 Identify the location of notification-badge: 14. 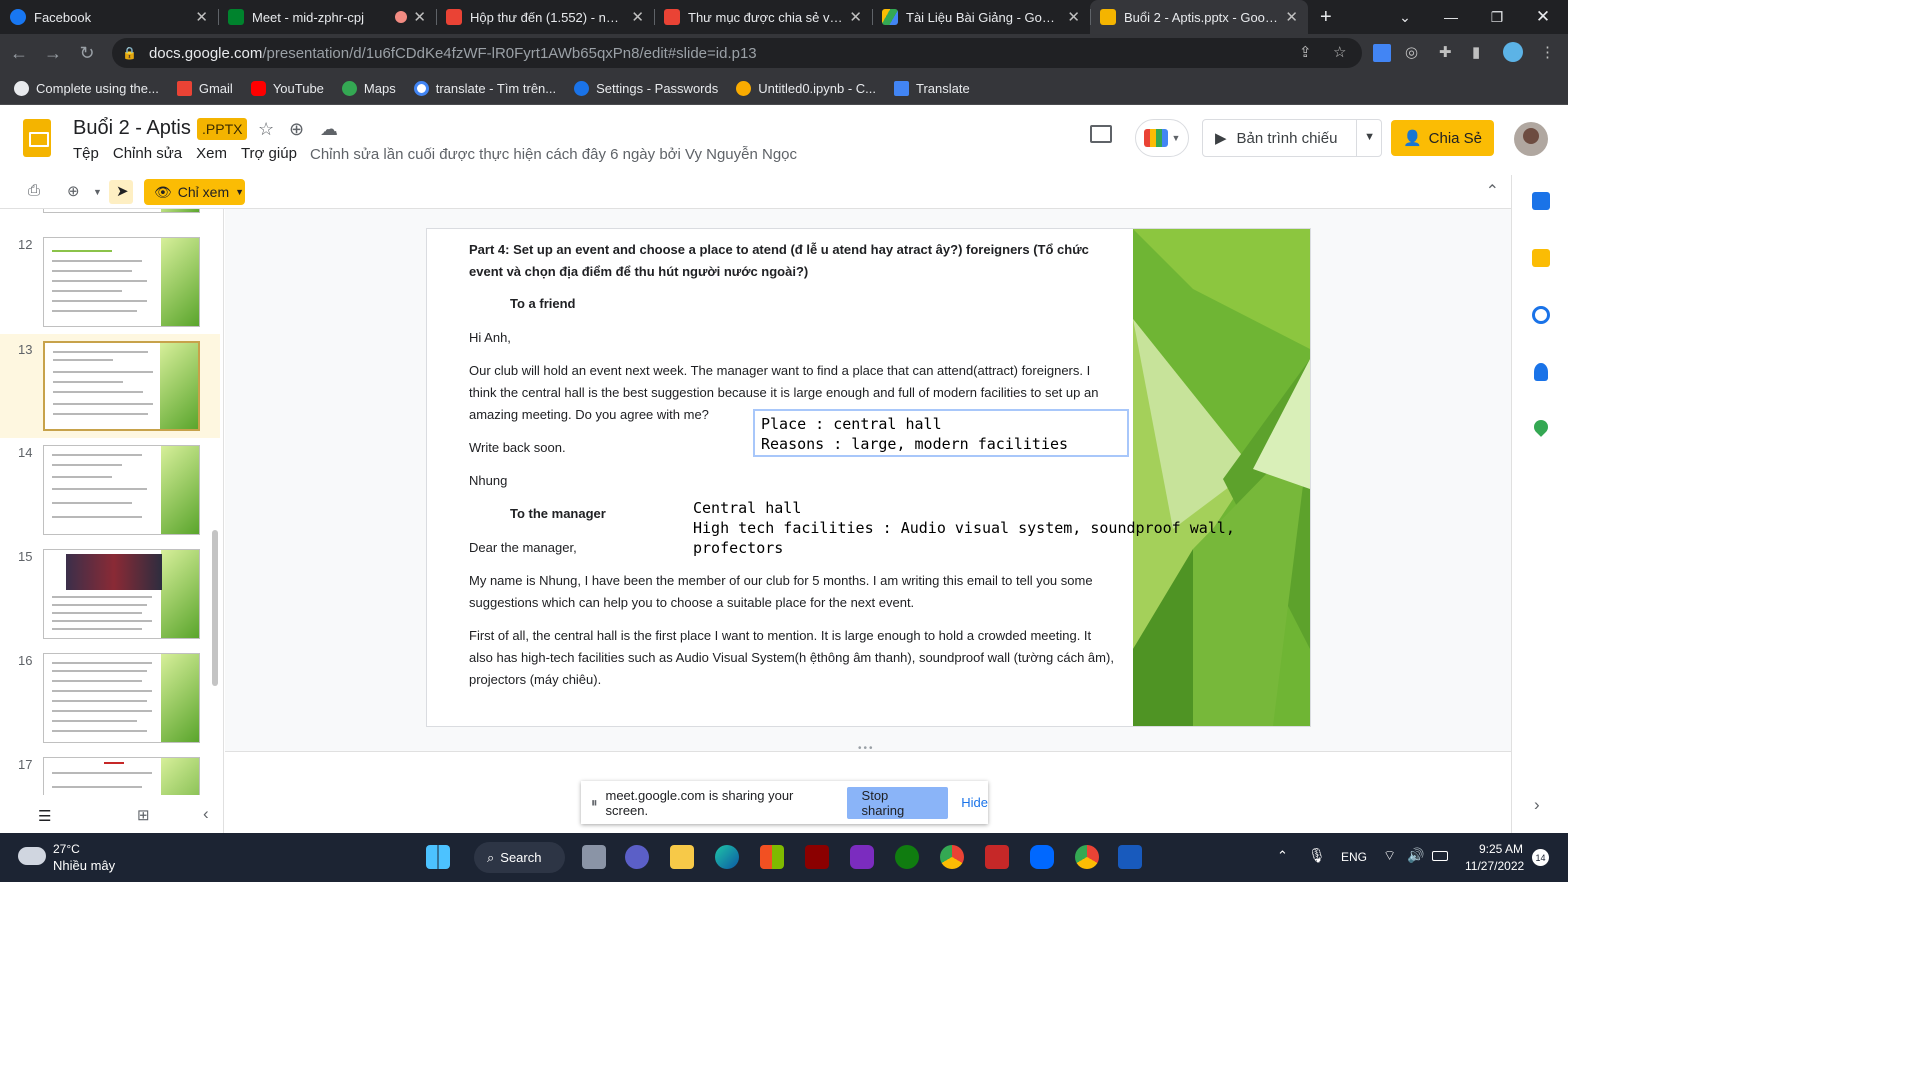
(1540, 857).